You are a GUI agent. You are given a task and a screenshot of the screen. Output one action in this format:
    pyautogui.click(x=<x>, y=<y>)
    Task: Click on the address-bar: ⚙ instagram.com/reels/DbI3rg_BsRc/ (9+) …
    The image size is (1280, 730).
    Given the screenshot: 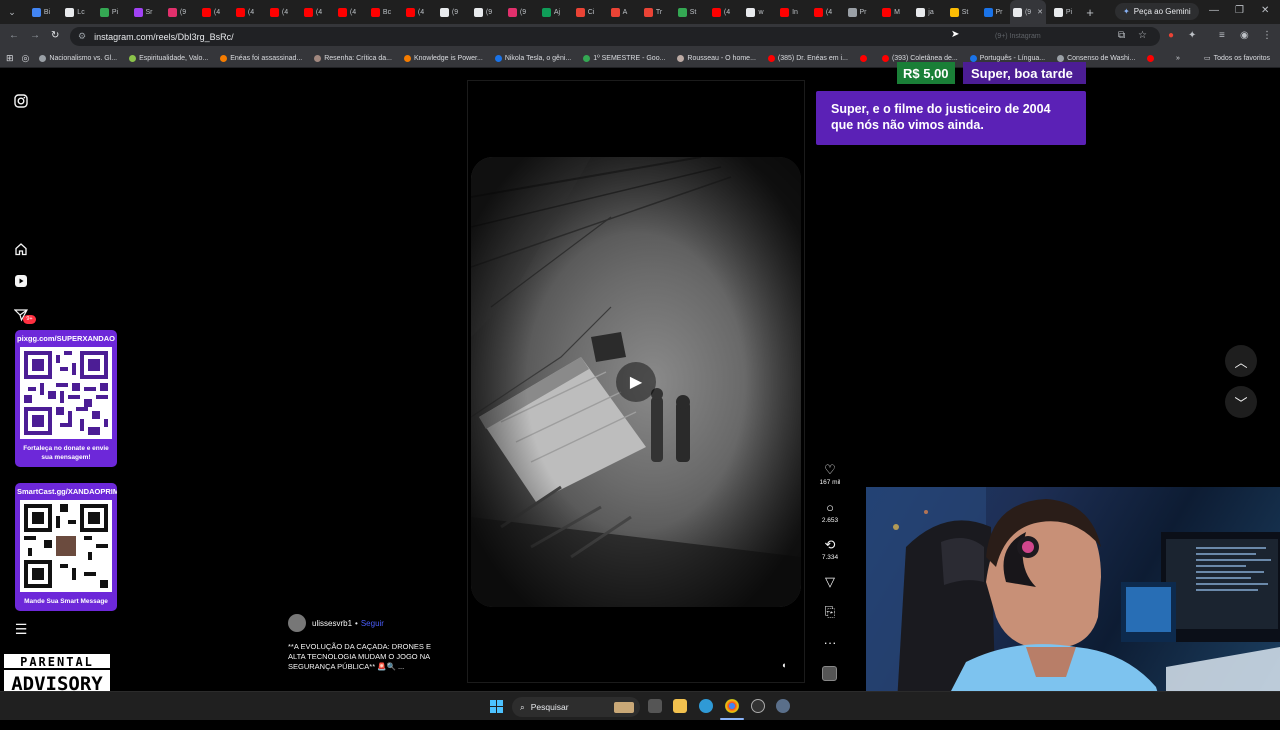 What is the action you would take?
    pyautogui.click(x=615, y=36)
    